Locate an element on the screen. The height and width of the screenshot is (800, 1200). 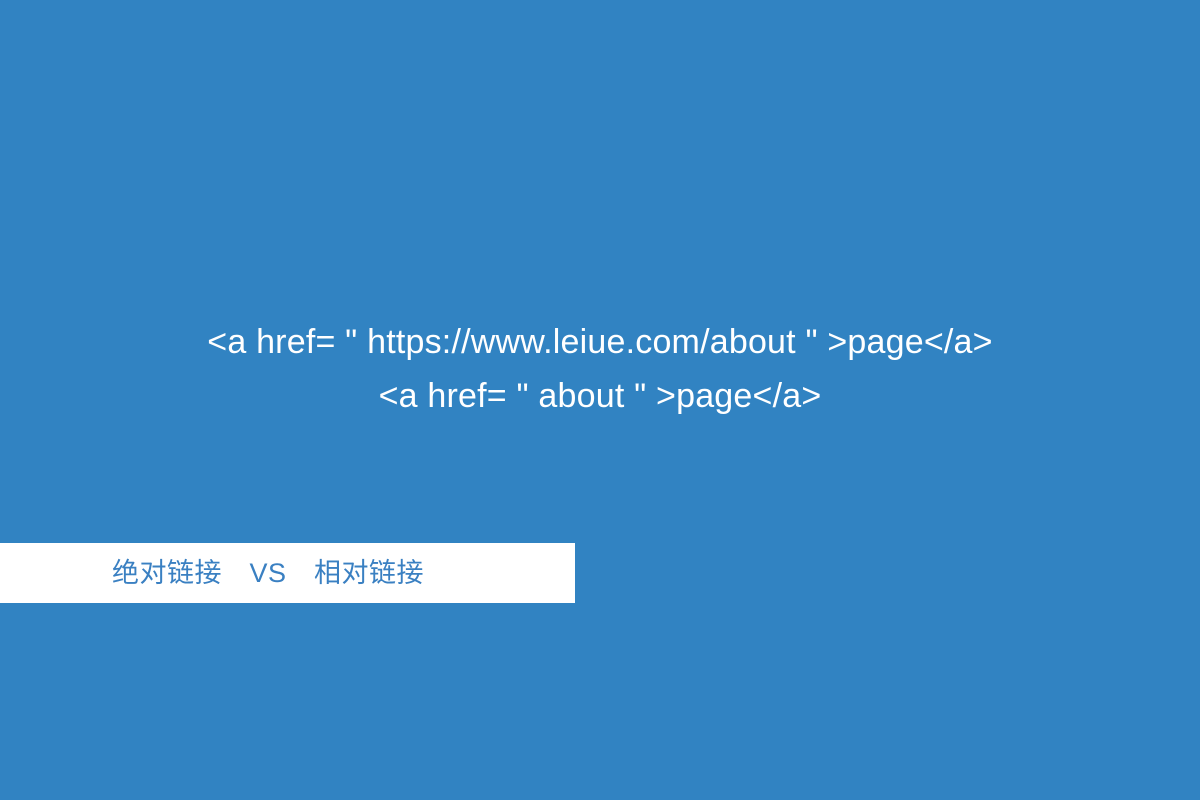
caption-banner: 绝对链接 VS 相对链接 is located at coordinates (287, 573).